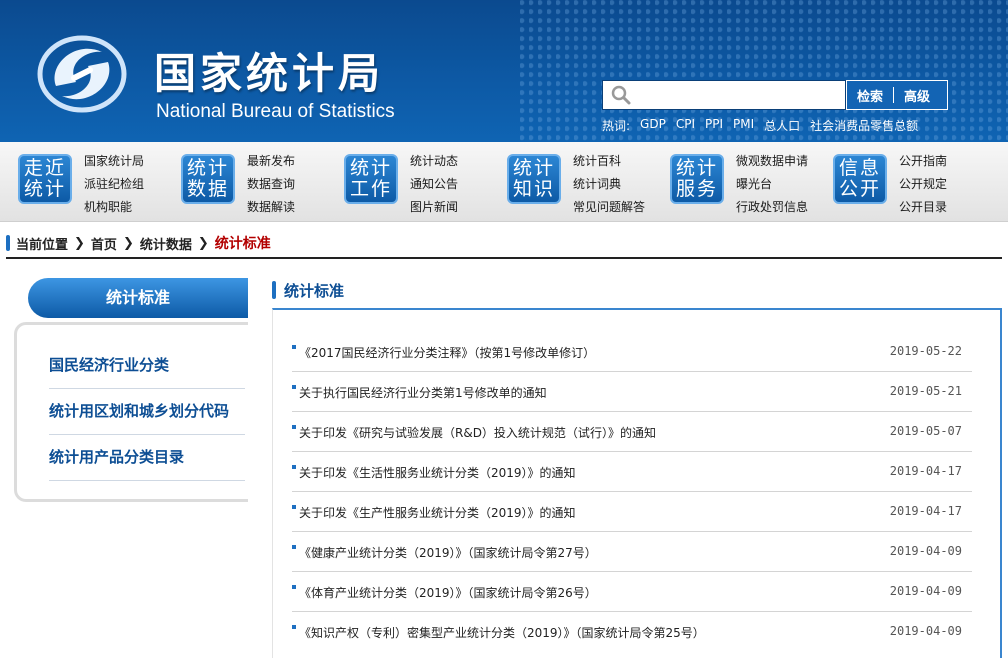 The width and height of the screenshot is (1008, 658). I want to click on nav-link: 行政处罚信息, so click(772, 207).